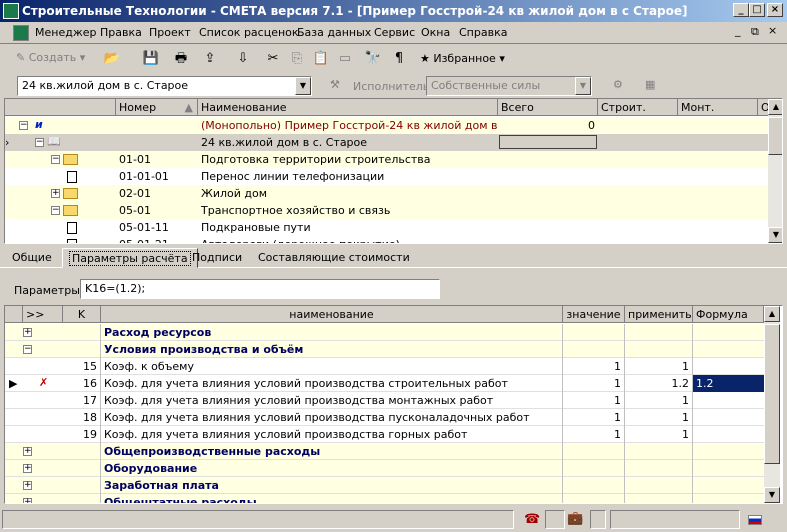  Describe the element at coordinates (772, 30) in the screenshot. I see `mdi-close-icon: ×` at that location.